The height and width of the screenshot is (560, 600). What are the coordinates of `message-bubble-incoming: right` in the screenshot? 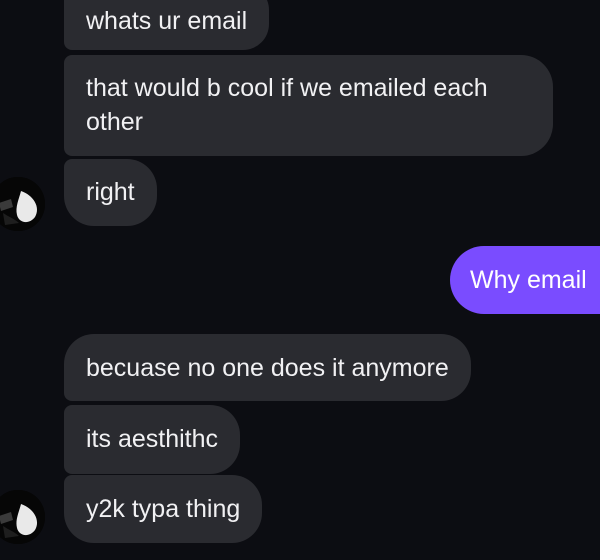 It's located at (110, 192).